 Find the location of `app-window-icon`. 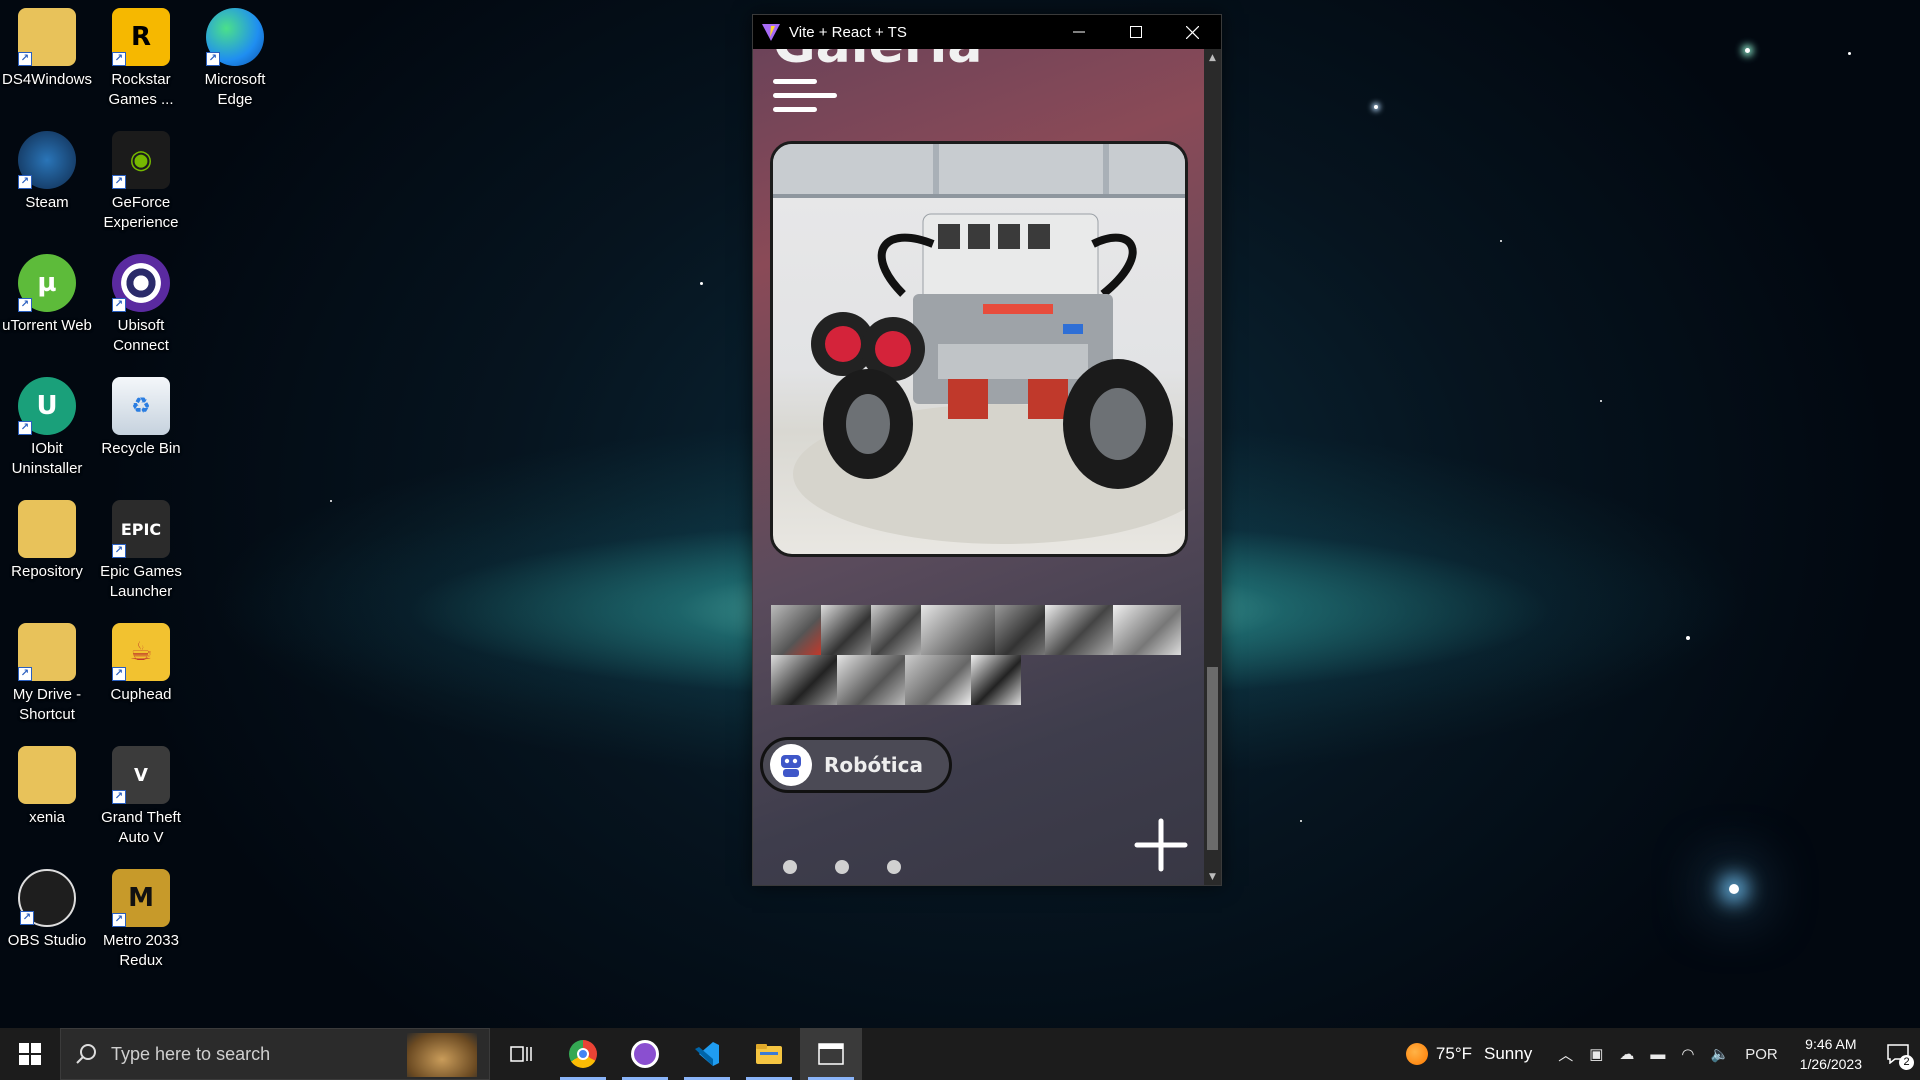

app-window-icon is located at coordinates (831, 1054).